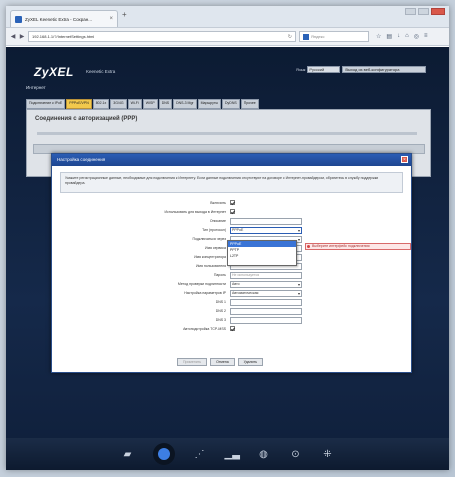 This screenshot has width=455, height=477. I want to click on language-selector: Язык Русский Выход из веб-конфигуратора, so click(361, 69).